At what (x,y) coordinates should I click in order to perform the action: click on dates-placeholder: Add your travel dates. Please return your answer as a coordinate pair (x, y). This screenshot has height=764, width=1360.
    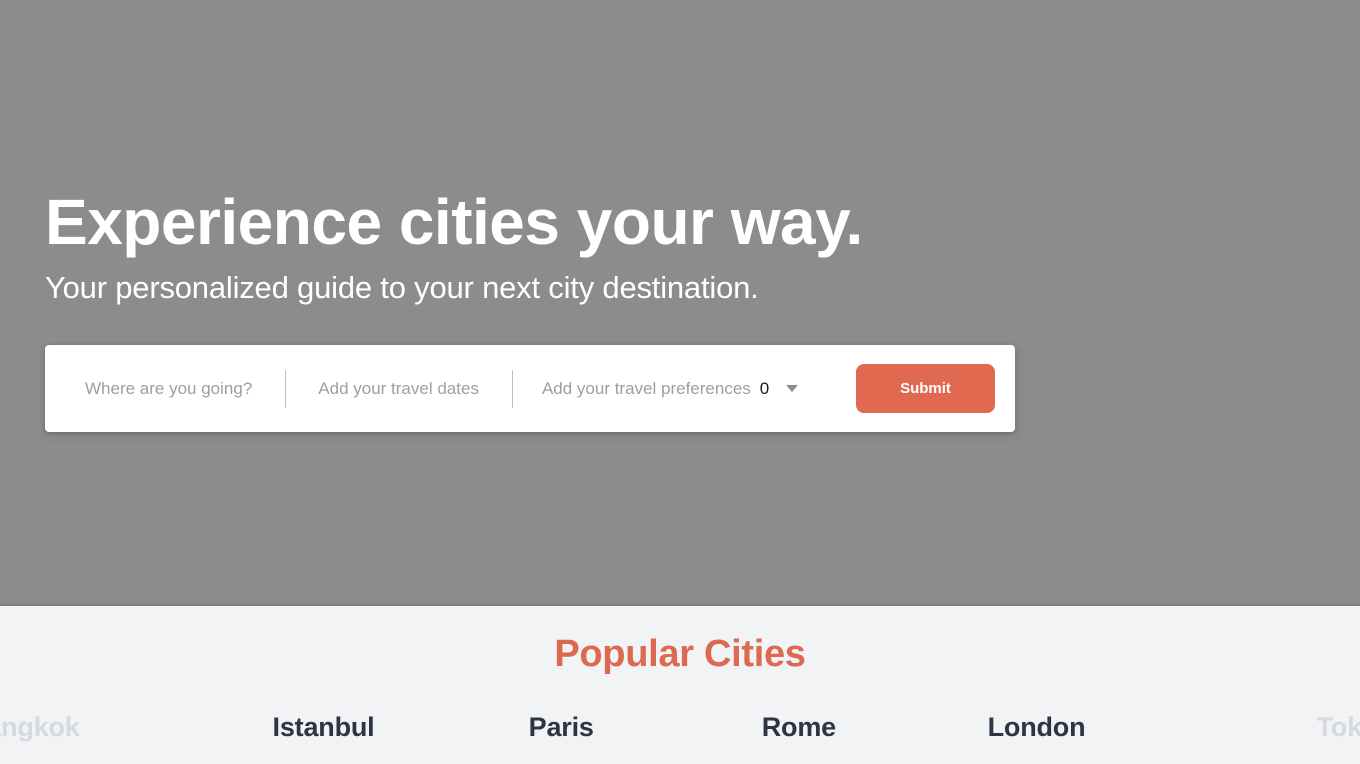
    Looking at the image, I should click on (398, 388).